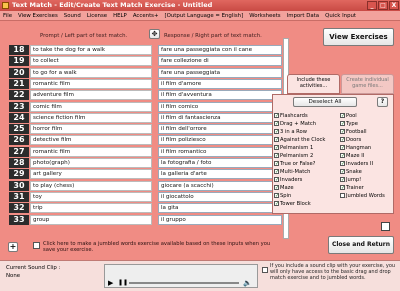 The height and width of the screenshot is (291, 400). Describe the element at coordinates (97, 16) in the screenshot. I see `menu-license: License` at that location.